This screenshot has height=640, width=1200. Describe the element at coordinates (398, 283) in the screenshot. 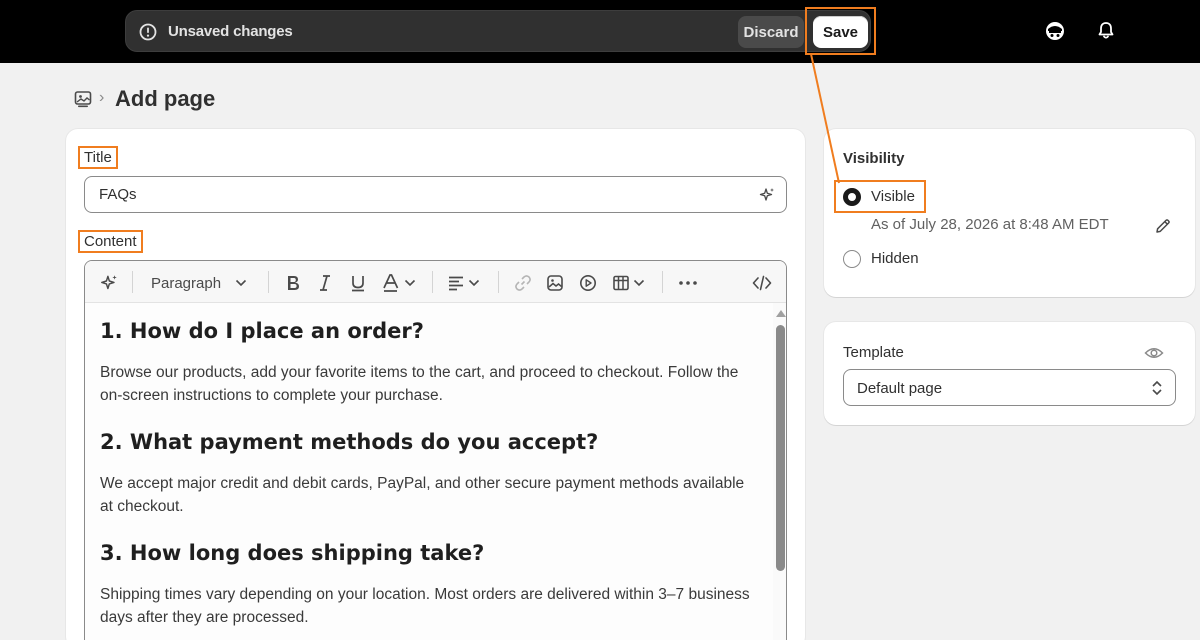

I see `text-color-icon` at that location.